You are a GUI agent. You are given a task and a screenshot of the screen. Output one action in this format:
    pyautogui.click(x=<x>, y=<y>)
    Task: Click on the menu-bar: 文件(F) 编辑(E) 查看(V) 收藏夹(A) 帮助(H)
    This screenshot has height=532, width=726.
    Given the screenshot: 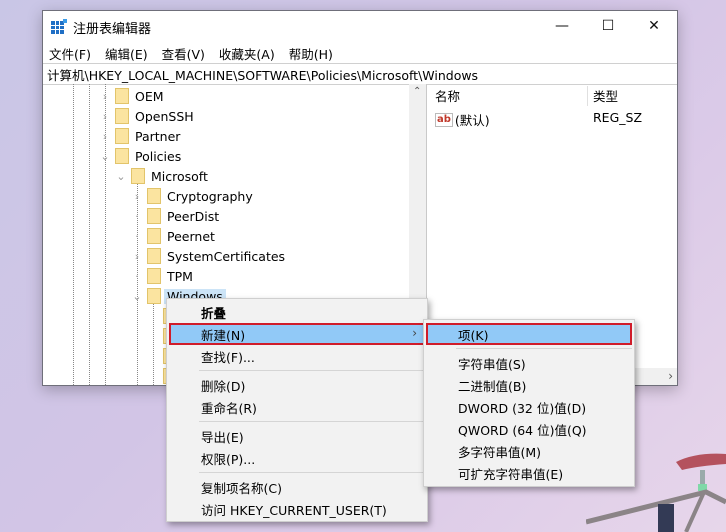 What is the action you would take?
    pyautogui.click(x=360, y=53)
    